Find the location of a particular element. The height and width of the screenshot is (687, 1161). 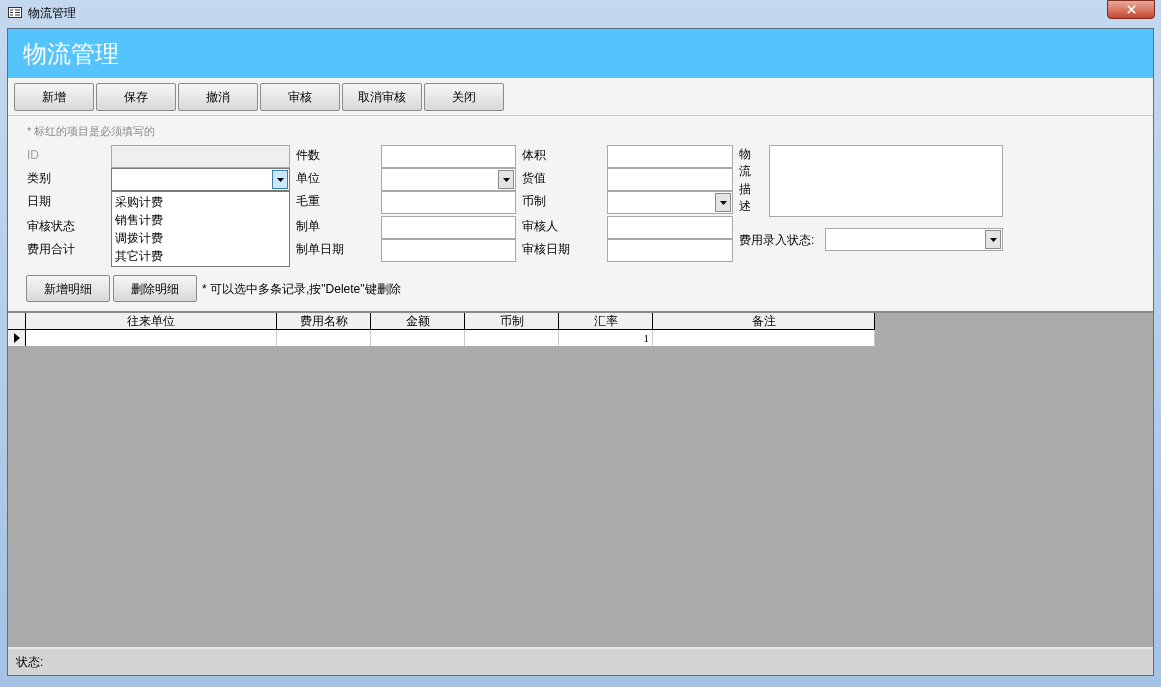

field-label: 货值 is located at coordinates (534, 178).